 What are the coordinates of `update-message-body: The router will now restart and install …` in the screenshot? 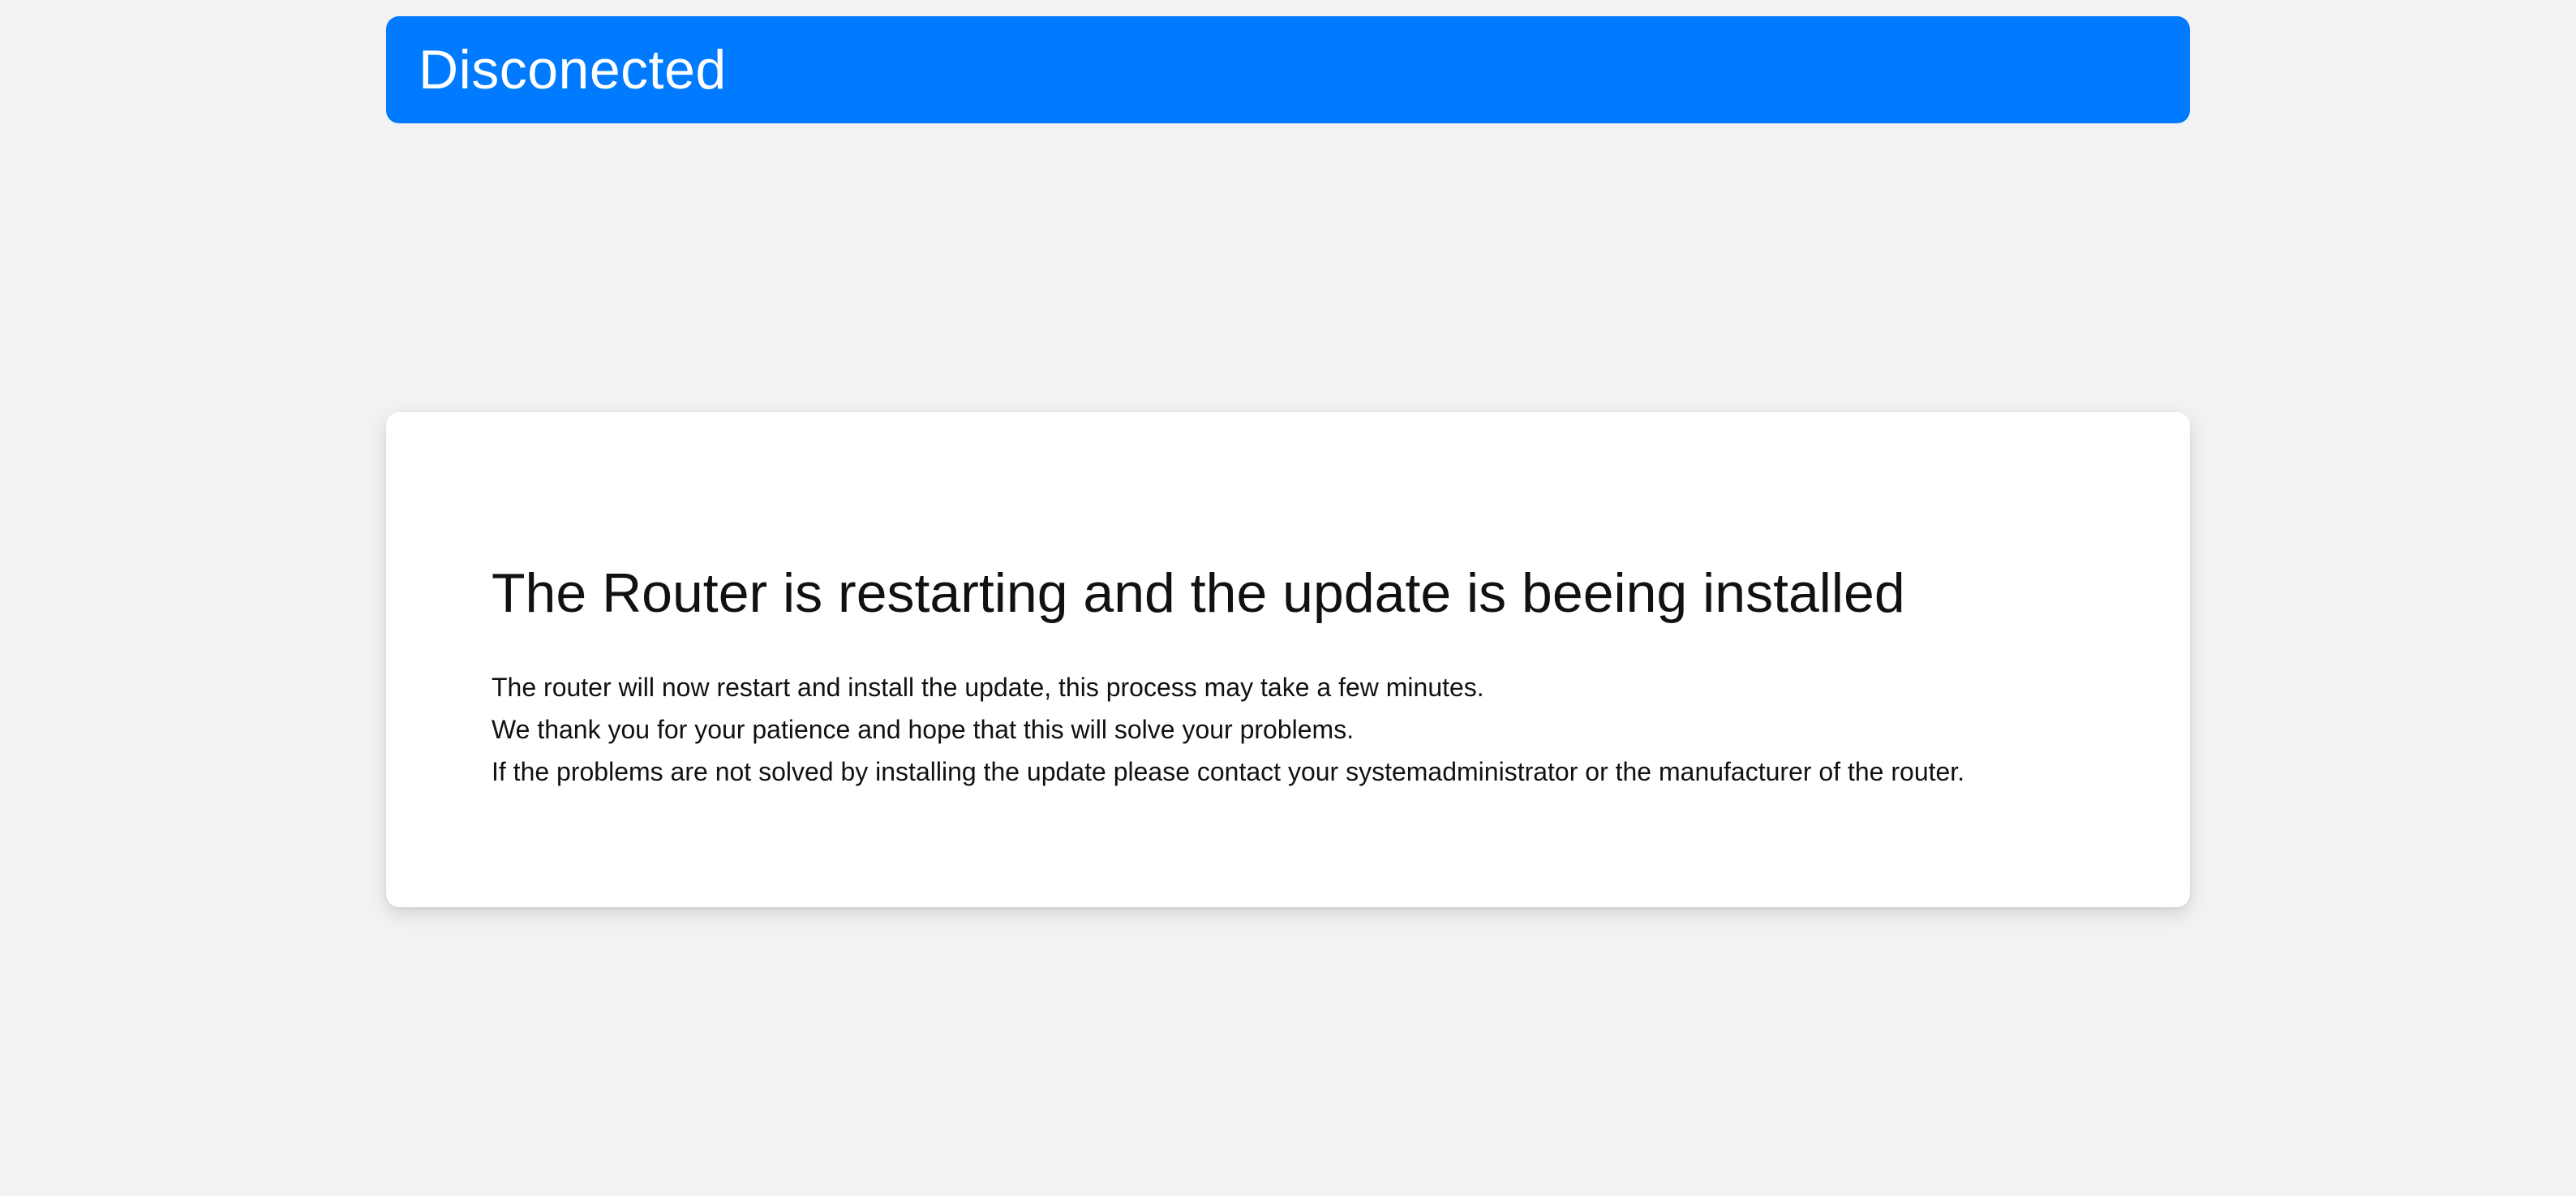 It's located at (1341, 729).